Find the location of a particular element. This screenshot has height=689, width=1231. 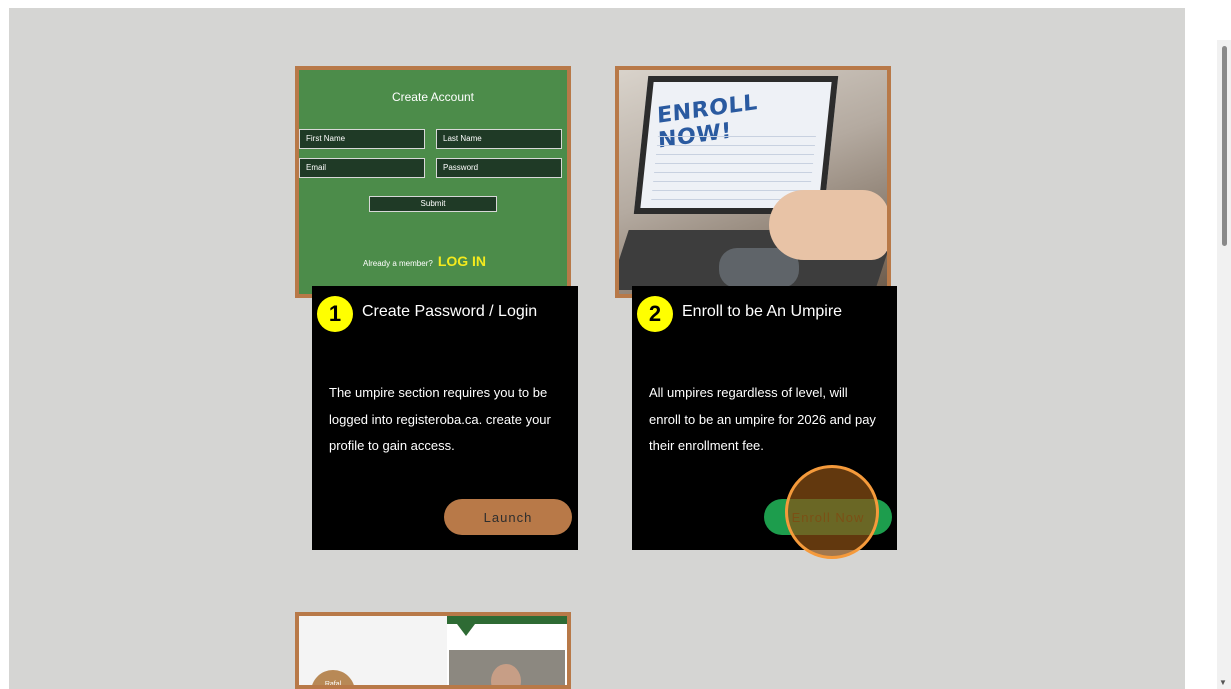

step-2-title: Enroll to be An Umpire is located at coordinates (762, 311).